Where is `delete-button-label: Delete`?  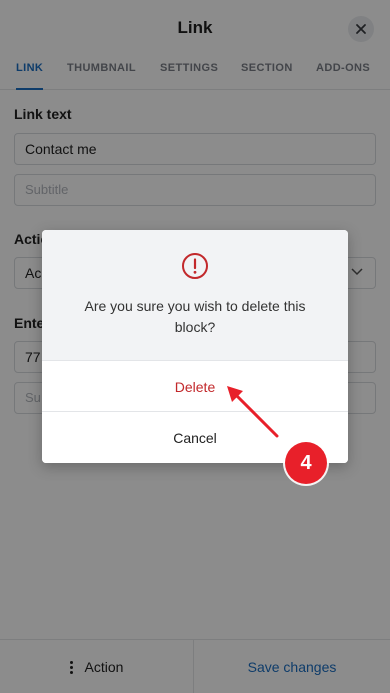 delete-button-label: Delete is located at coordinates (195, 386).